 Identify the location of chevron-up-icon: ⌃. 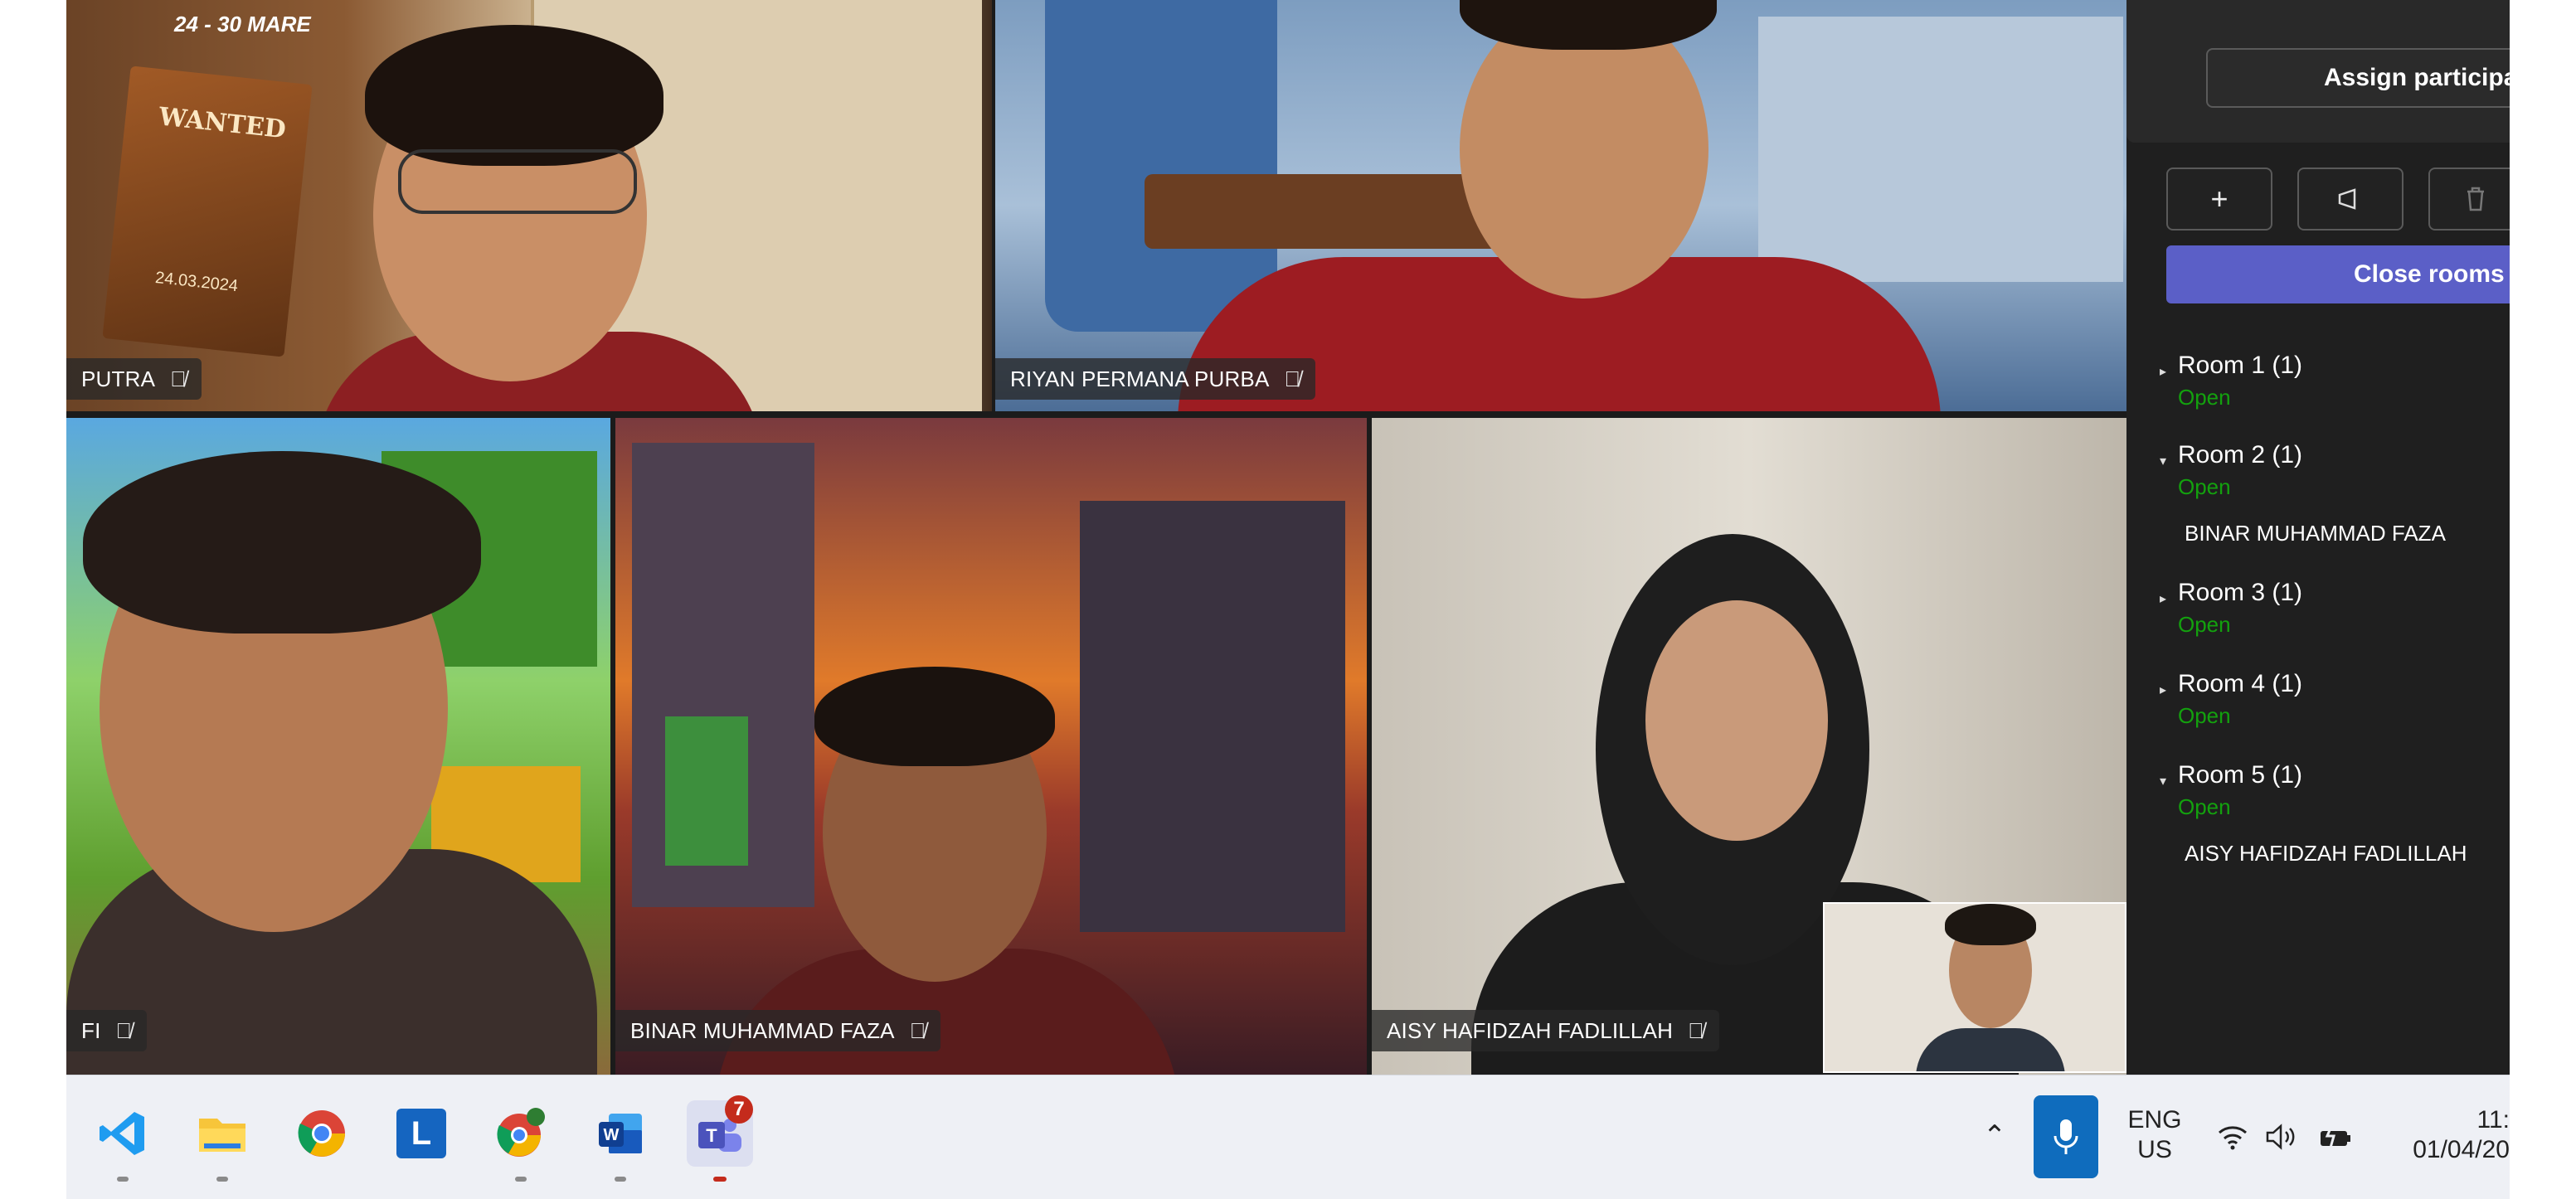
(1995, 1136).